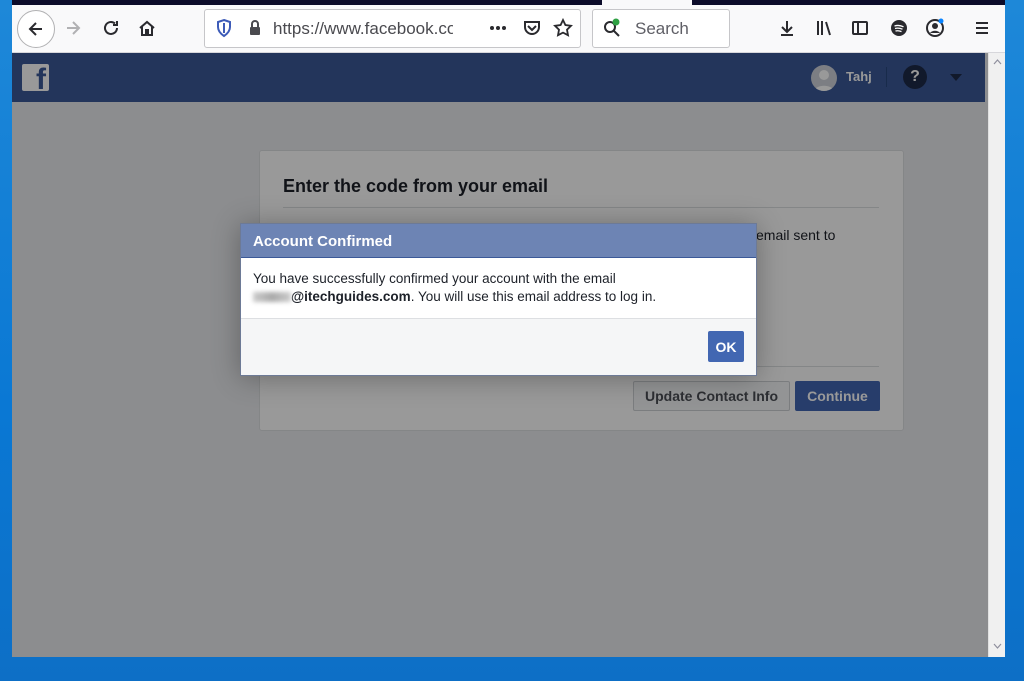 This screenshot has width=1024, height=681. Describe the element at coordinates (255, 28) in the screenshot. I see `lock-icon` at that location.